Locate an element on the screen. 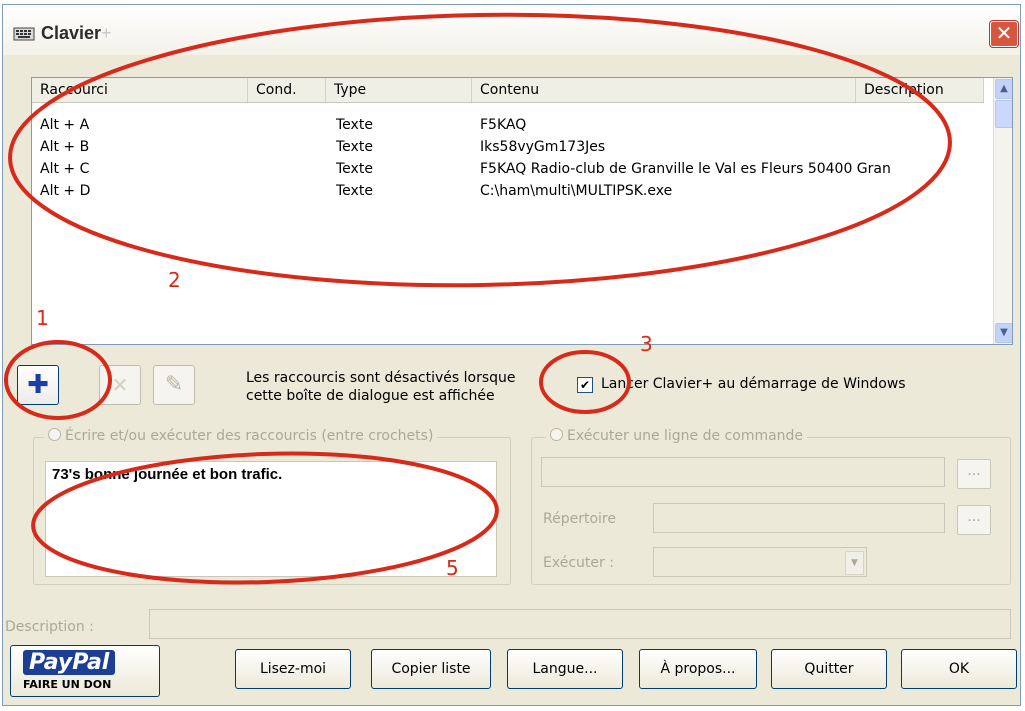 Image resolution: width=1025 pixels, height=711 pixels. cell-content: F5KAQ is located at coordinates (503, 125).